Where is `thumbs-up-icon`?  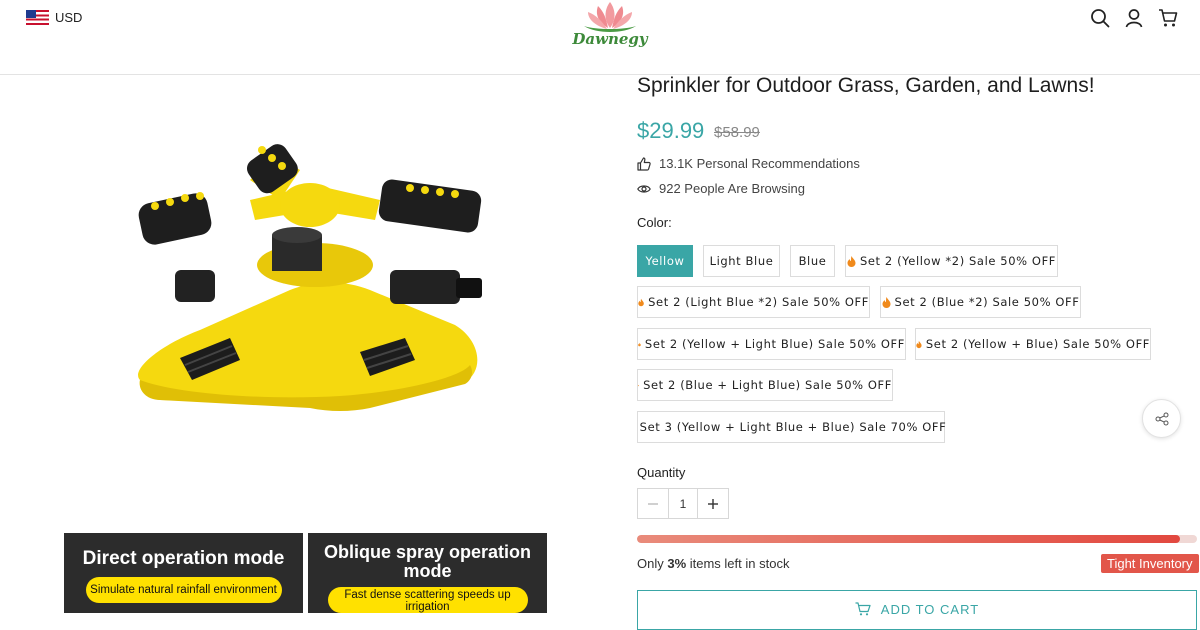 thumbs-up-icon is located at coordinates (644, 163).